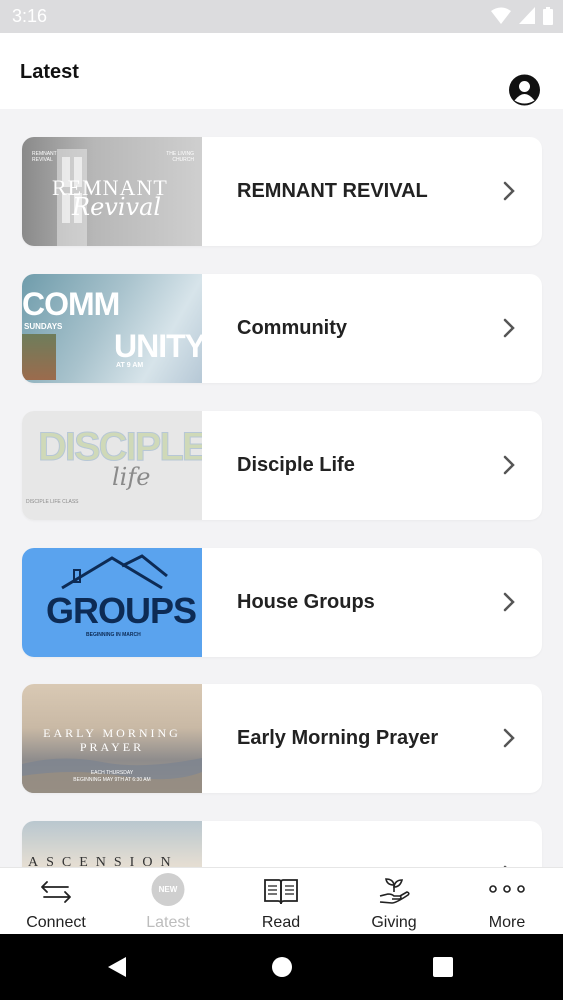  I want to click on thumb-line2: UNITY, so click(158, 346).